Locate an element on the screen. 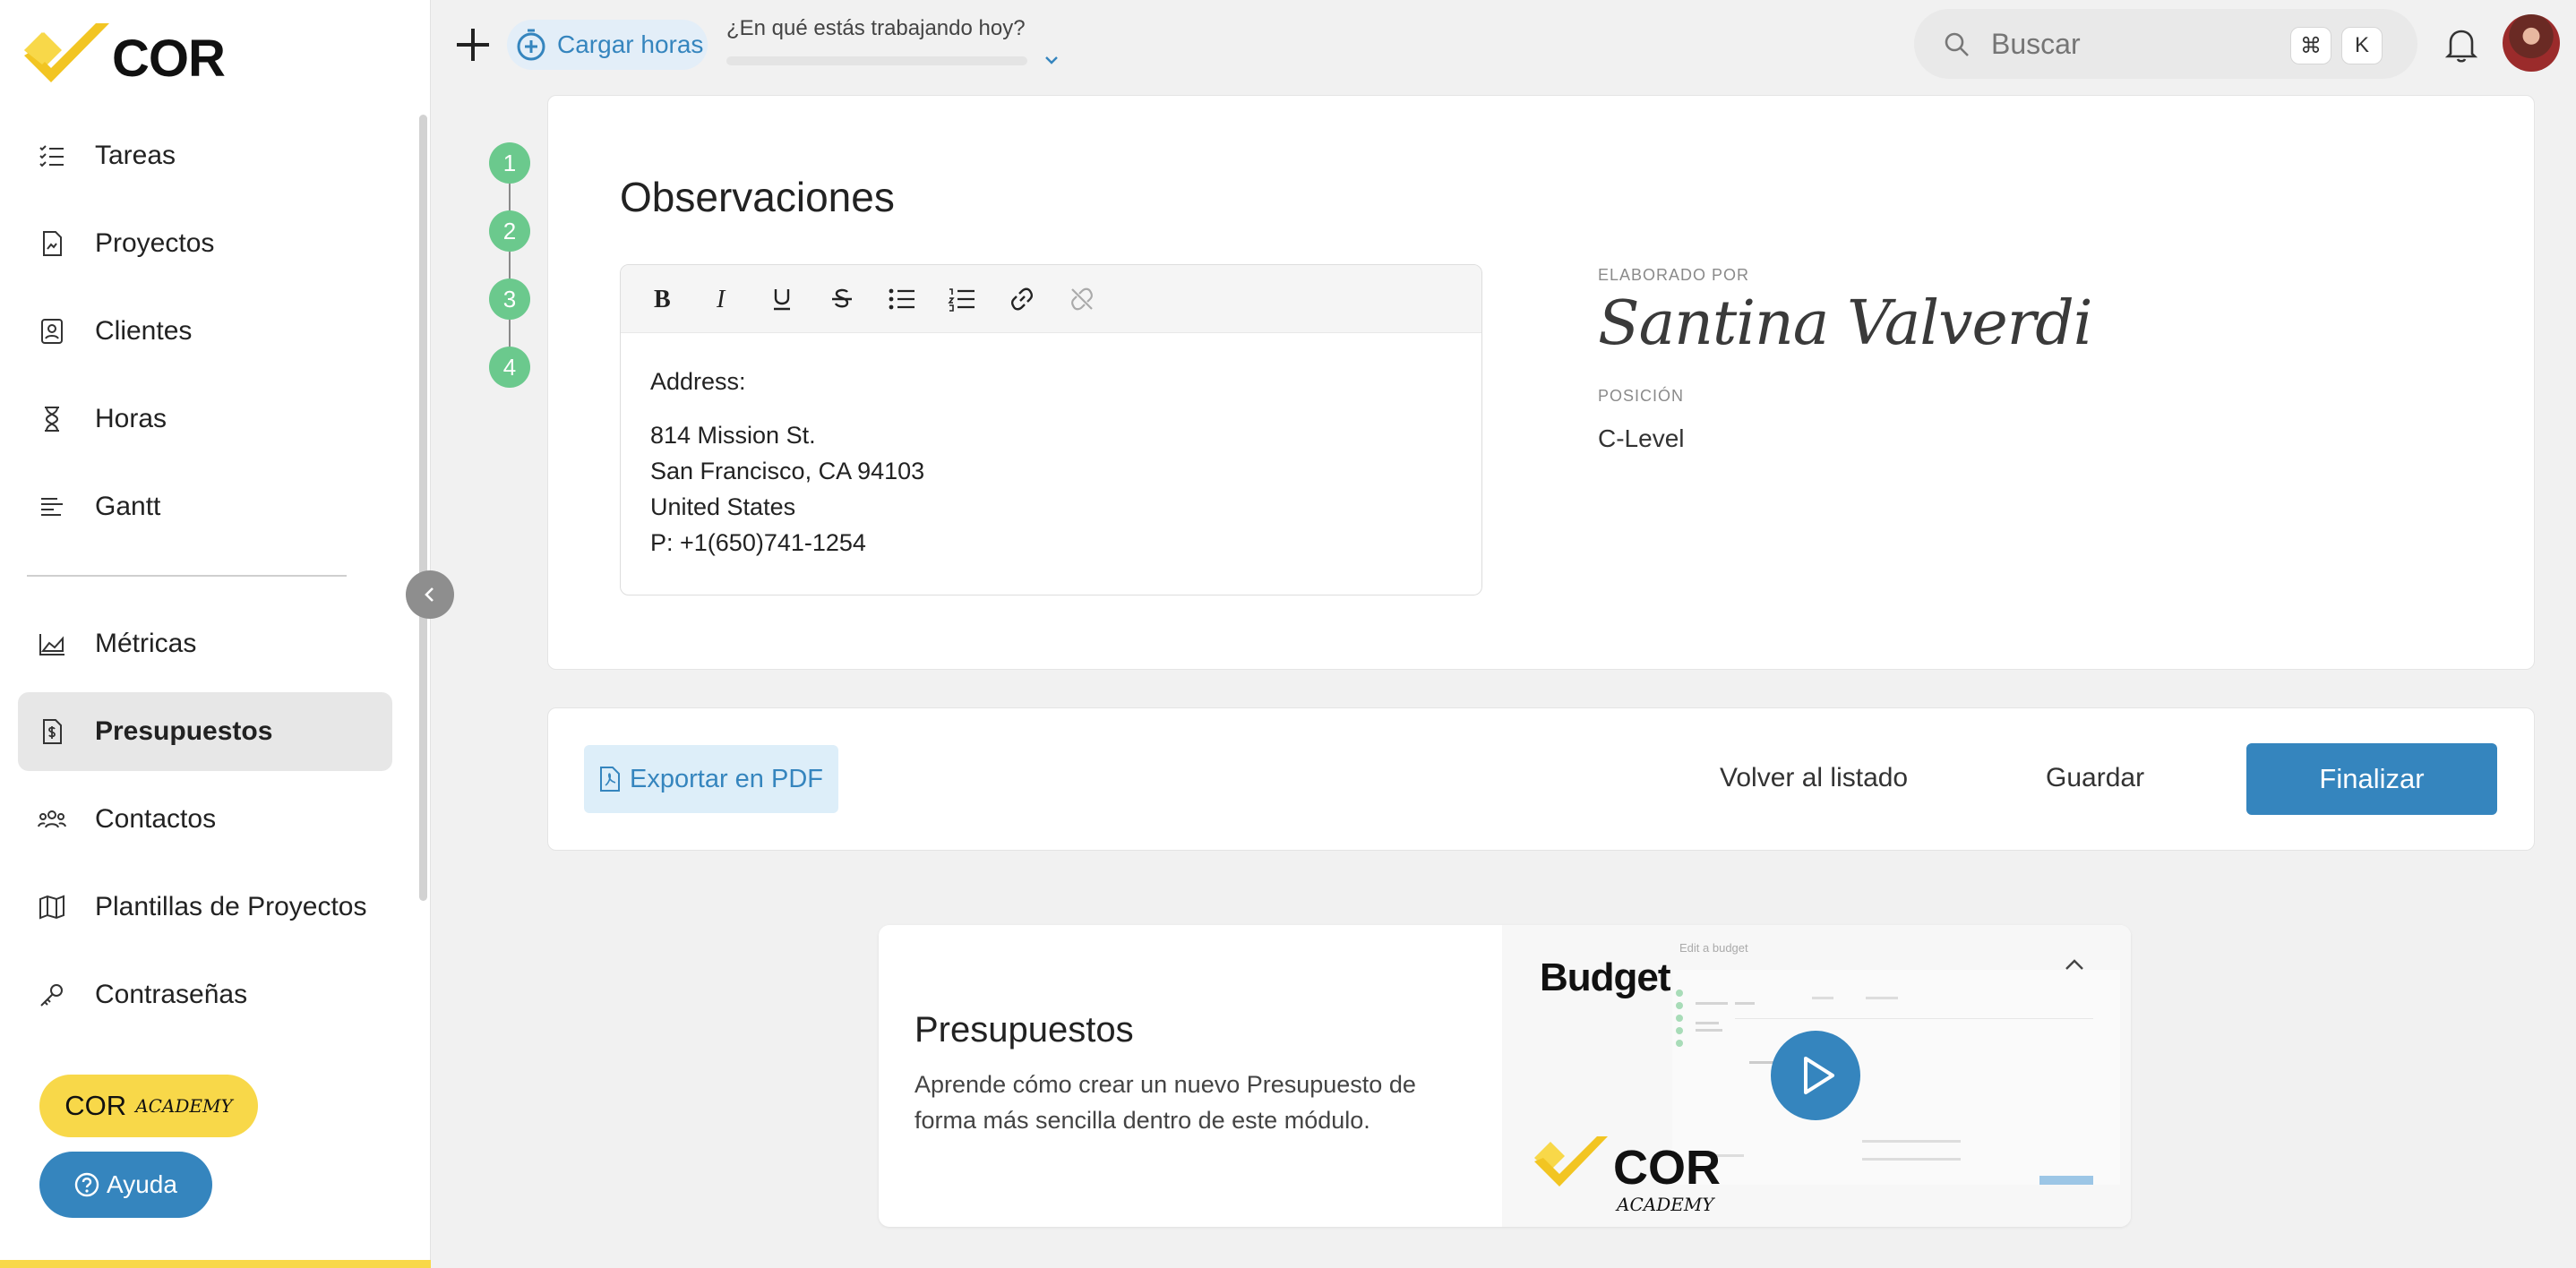 Image resolution: width=2576 pixels, height=1268 pixels. academy-sub-label: ACADEMY is located at coordinates (184, 1106).